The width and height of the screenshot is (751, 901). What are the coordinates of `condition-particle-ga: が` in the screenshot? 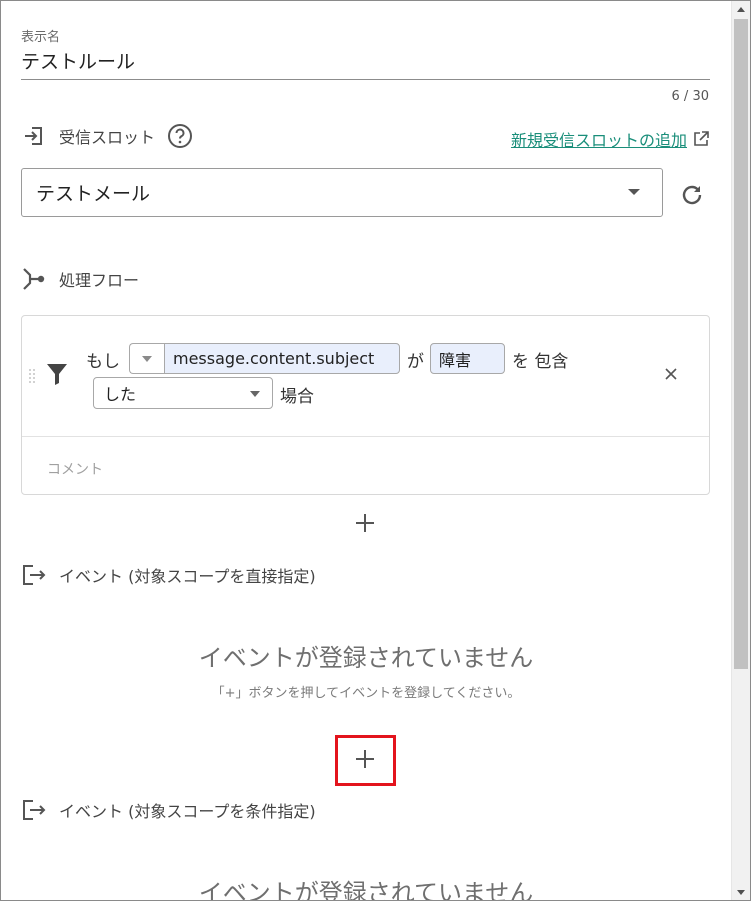 It's located at (415, 362).